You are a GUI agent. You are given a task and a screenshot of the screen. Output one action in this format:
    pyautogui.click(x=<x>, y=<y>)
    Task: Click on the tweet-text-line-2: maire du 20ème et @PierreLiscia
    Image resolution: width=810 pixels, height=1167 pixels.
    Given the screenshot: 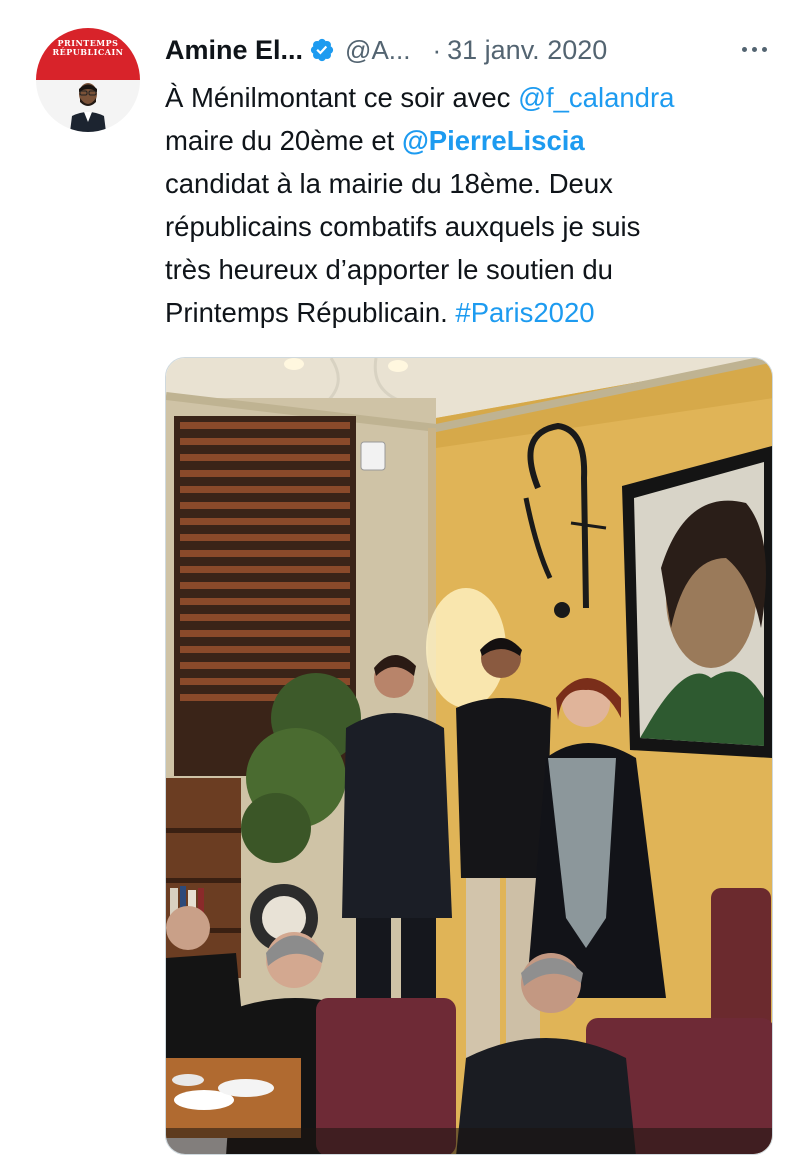 What is the action you would take?
    pyautogui.click(x=470, y=140)
    